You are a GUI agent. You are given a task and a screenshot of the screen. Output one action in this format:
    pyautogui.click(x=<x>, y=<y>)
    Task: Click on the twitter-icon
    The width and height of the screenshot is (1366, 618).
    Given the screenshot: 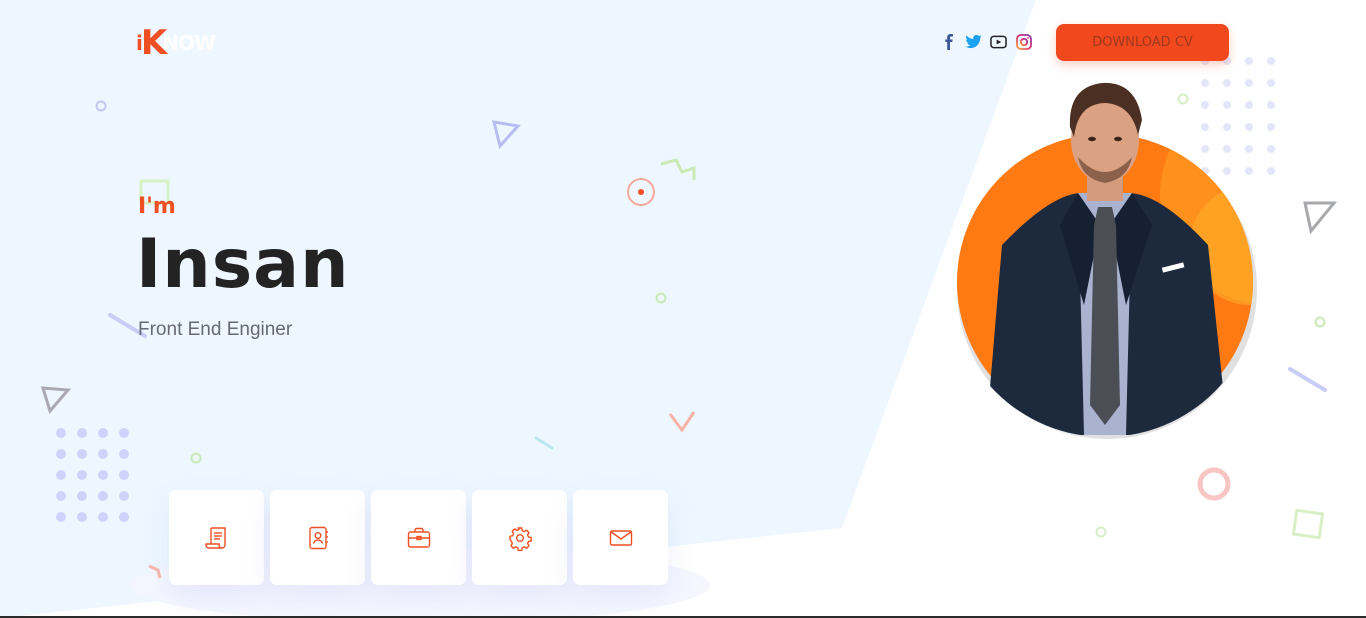 What is the action you would take?
    pyautogui.click(x=973, y=41)
    